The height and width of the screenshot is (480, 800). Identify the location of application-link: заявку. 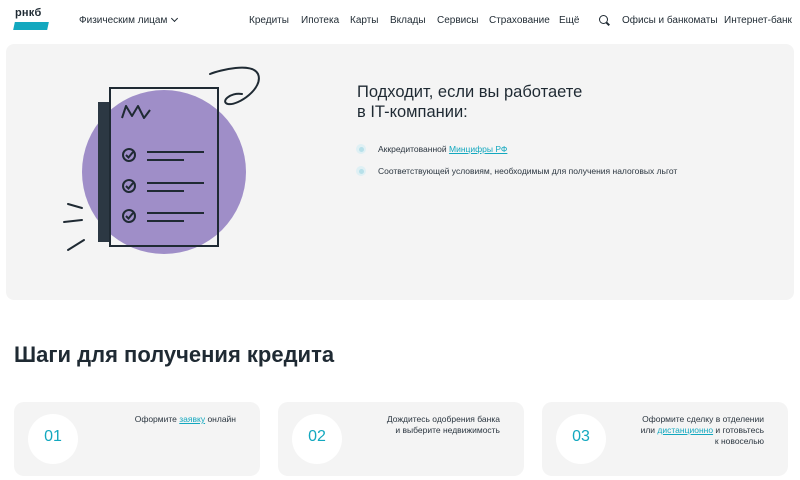
(192, 419).